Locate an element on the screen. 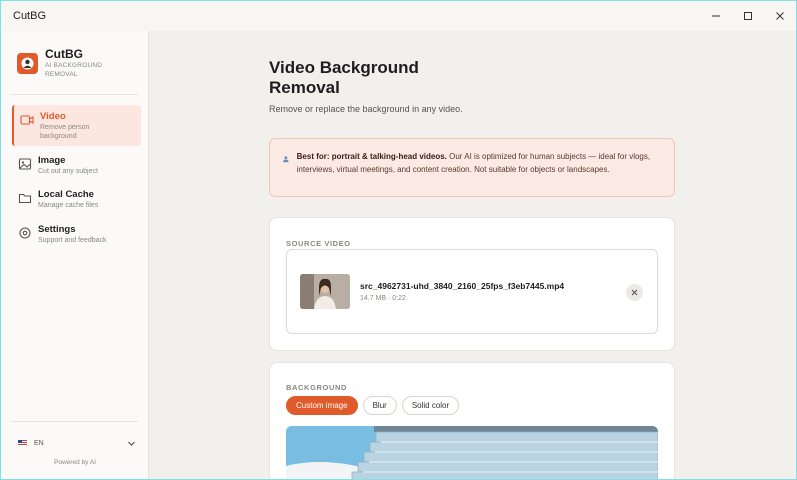 The image size is (797, 480). brand-subtitle: AI BACKGROUND REMOVAL is located at coordinates (74, 70).